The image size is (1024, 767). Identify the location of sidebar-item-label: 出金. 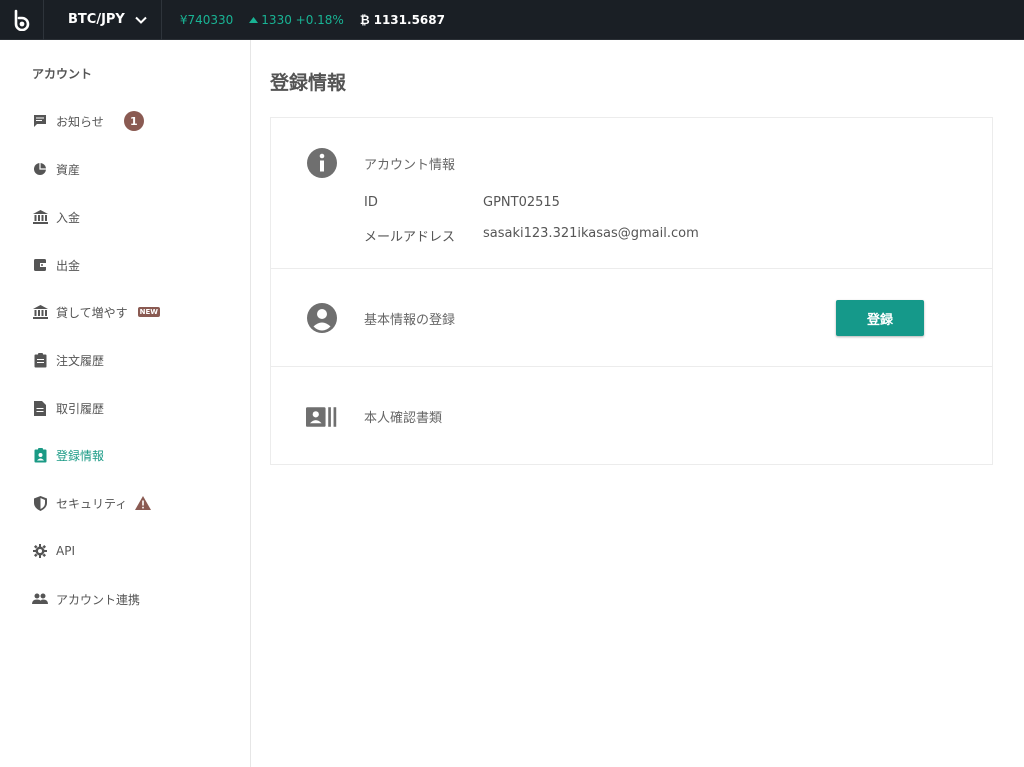
(68, 265).